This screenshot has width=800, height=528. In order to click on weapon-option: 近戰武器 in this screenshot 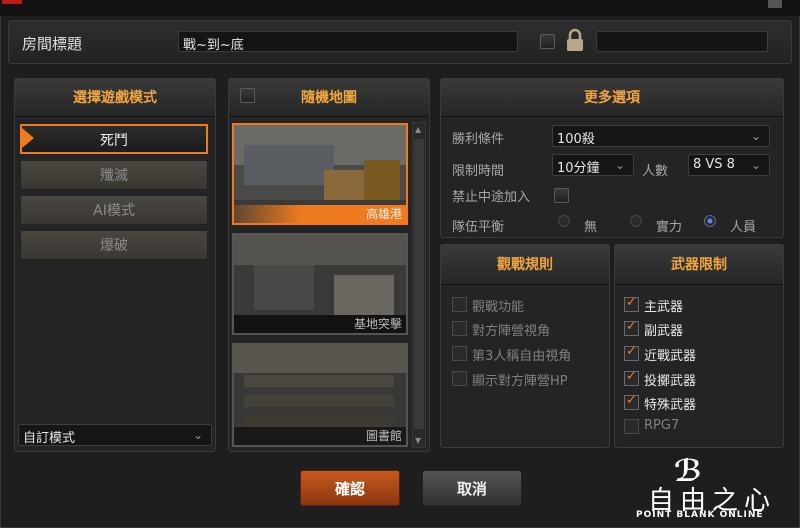, I will do `click(699, 354)`.